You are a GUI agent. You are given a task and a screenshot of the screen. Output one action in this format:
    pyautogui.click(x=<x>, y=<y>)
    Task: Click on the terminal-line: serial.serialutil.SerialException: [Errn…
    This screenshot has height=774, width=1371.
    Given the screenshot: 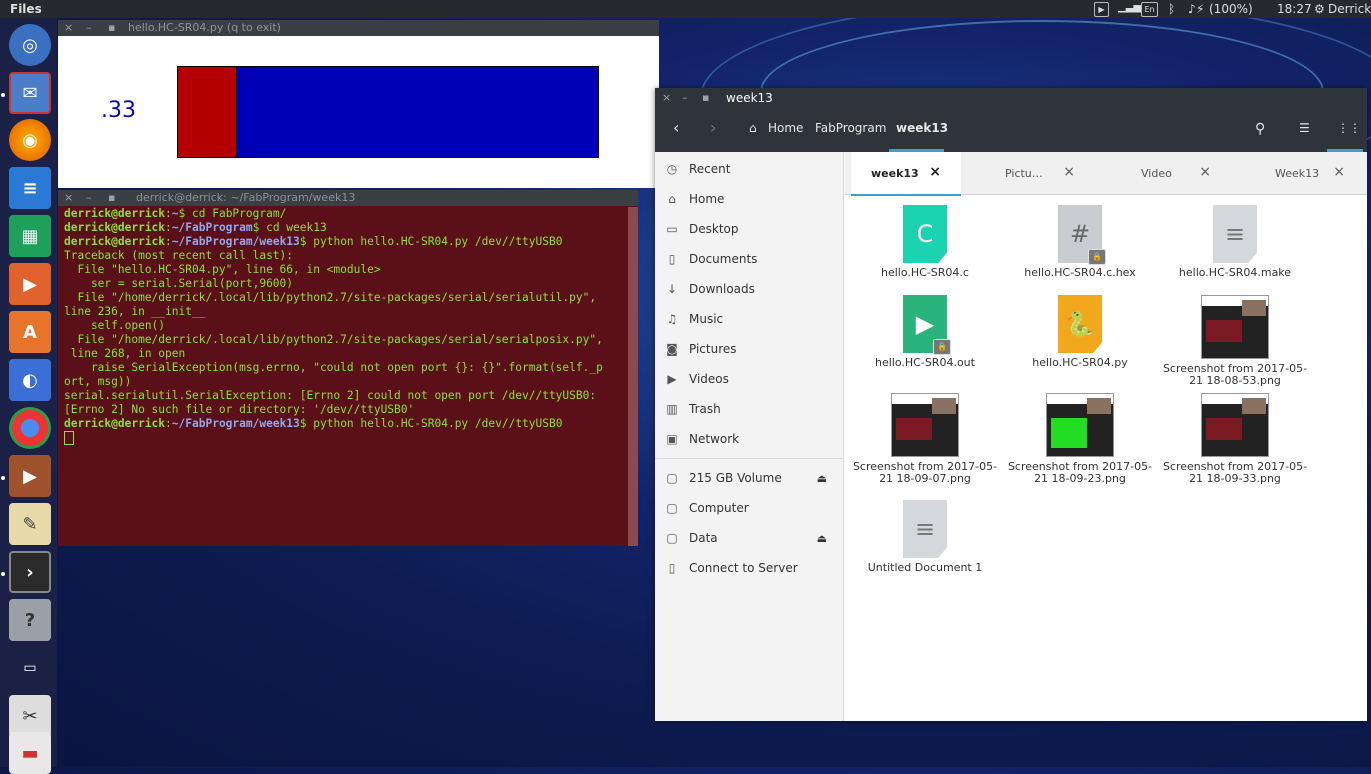 What is the action you would take?
    pyautogui.click(x=330, y=395)
    